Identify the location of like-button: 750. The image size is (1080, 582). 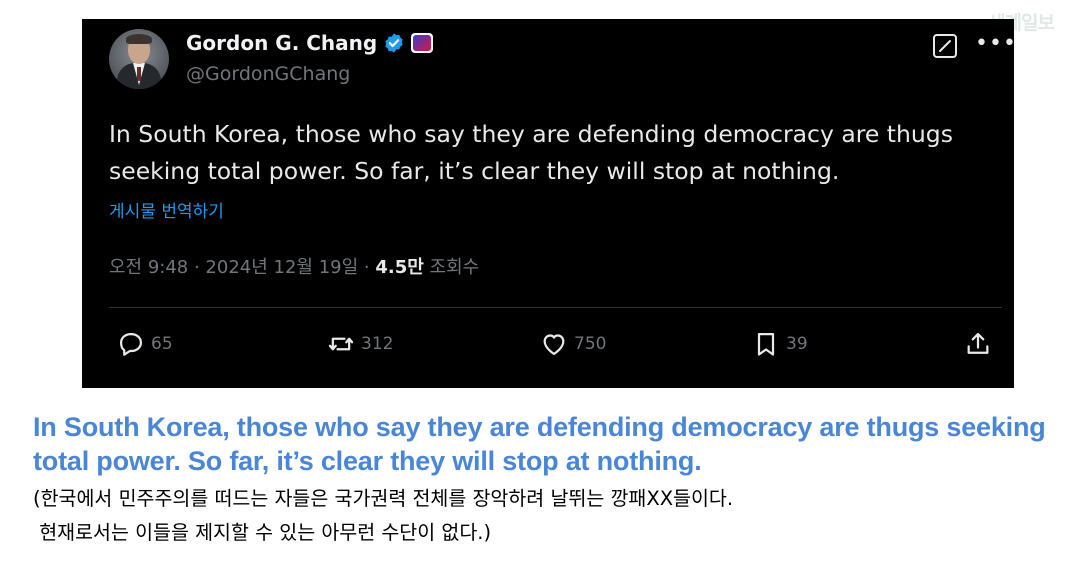
(573, 344).